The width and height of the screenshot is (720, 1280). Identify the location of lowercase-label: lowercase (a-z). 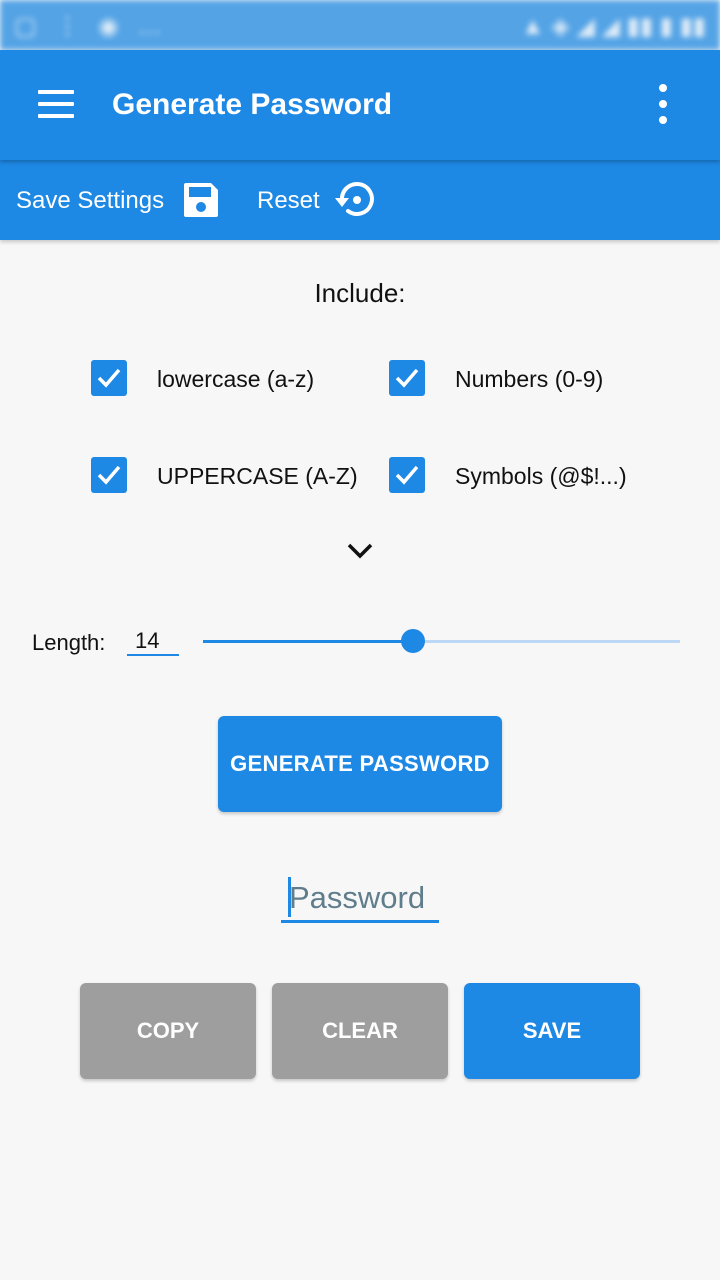
(235, 379).